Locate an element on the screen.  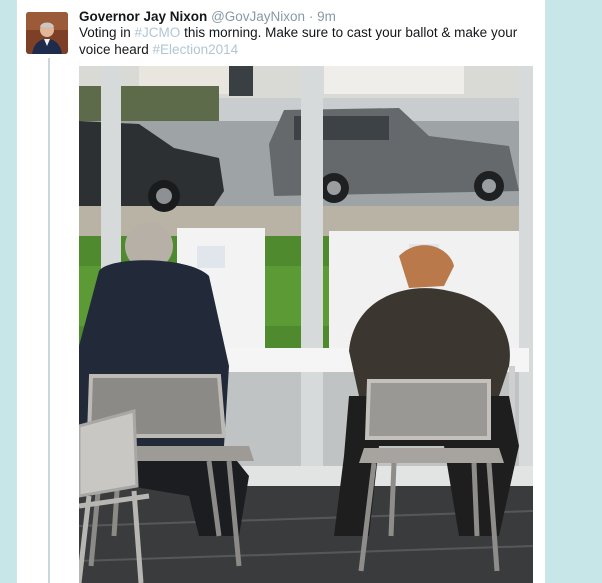
hashtag-link-jcmo: #JCMO is located at coordinates (158, 32).